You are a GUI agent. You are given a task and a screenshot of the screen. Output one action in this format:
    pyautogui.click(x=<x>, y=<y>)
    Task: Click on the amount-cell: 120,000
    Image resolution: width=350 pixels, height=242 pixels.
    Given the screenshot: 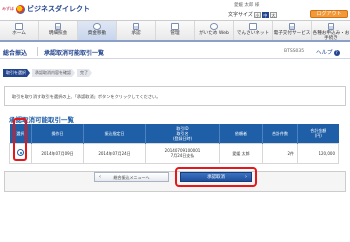 What is the action you would take?
    pyautogui.click(x=318, y=153)
    